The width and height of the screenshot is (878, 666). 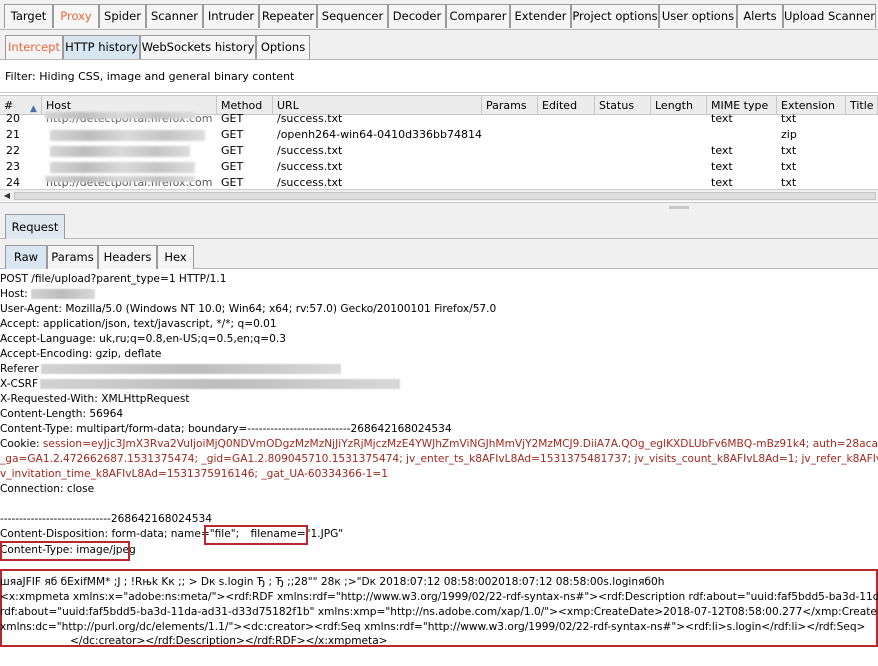 What do you see at coordinates (439, 254) in the screenshot?
I see `view-tab-bar: Raw Params Headers Hex` at bounding box center [439, 254].